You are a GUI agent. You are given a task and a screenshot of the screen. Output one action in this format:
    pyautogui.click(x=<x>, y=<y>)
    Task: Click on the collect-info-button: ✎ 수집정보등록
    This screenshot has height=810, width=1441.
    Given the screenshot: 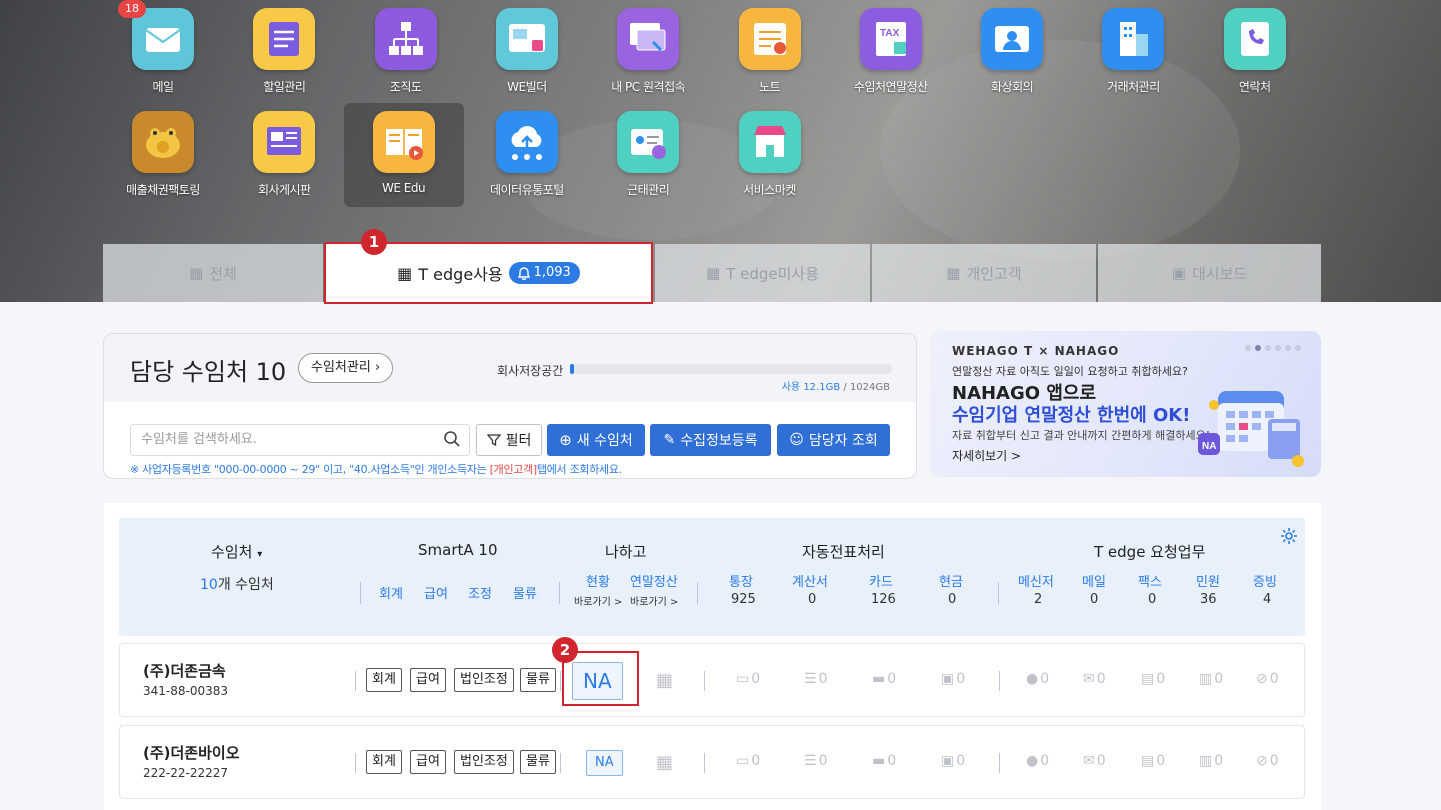 What is the action you would take?
    pyautogui.click(x=710, y=440)
    